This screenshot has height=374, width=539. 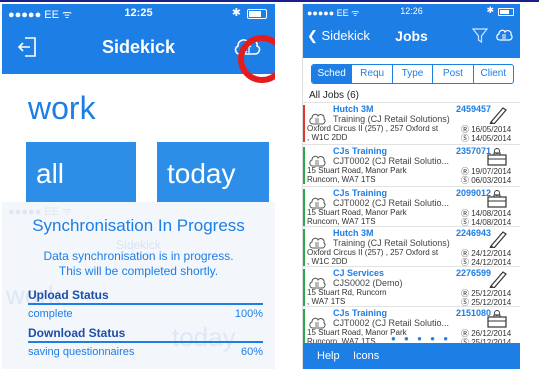 I want to click on job-name: CJ Services, so click(x=359, y=273).